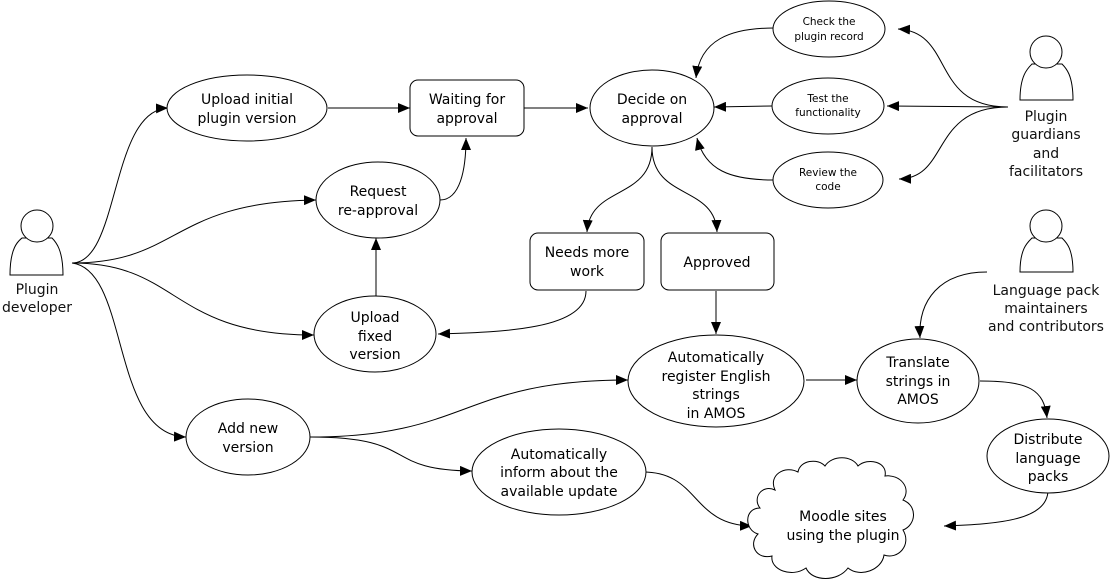 Image resolution: width=1110 pixels, height=588 pixels. I want to click on node-needs-more-work: Needs more work, so click(587, 261).